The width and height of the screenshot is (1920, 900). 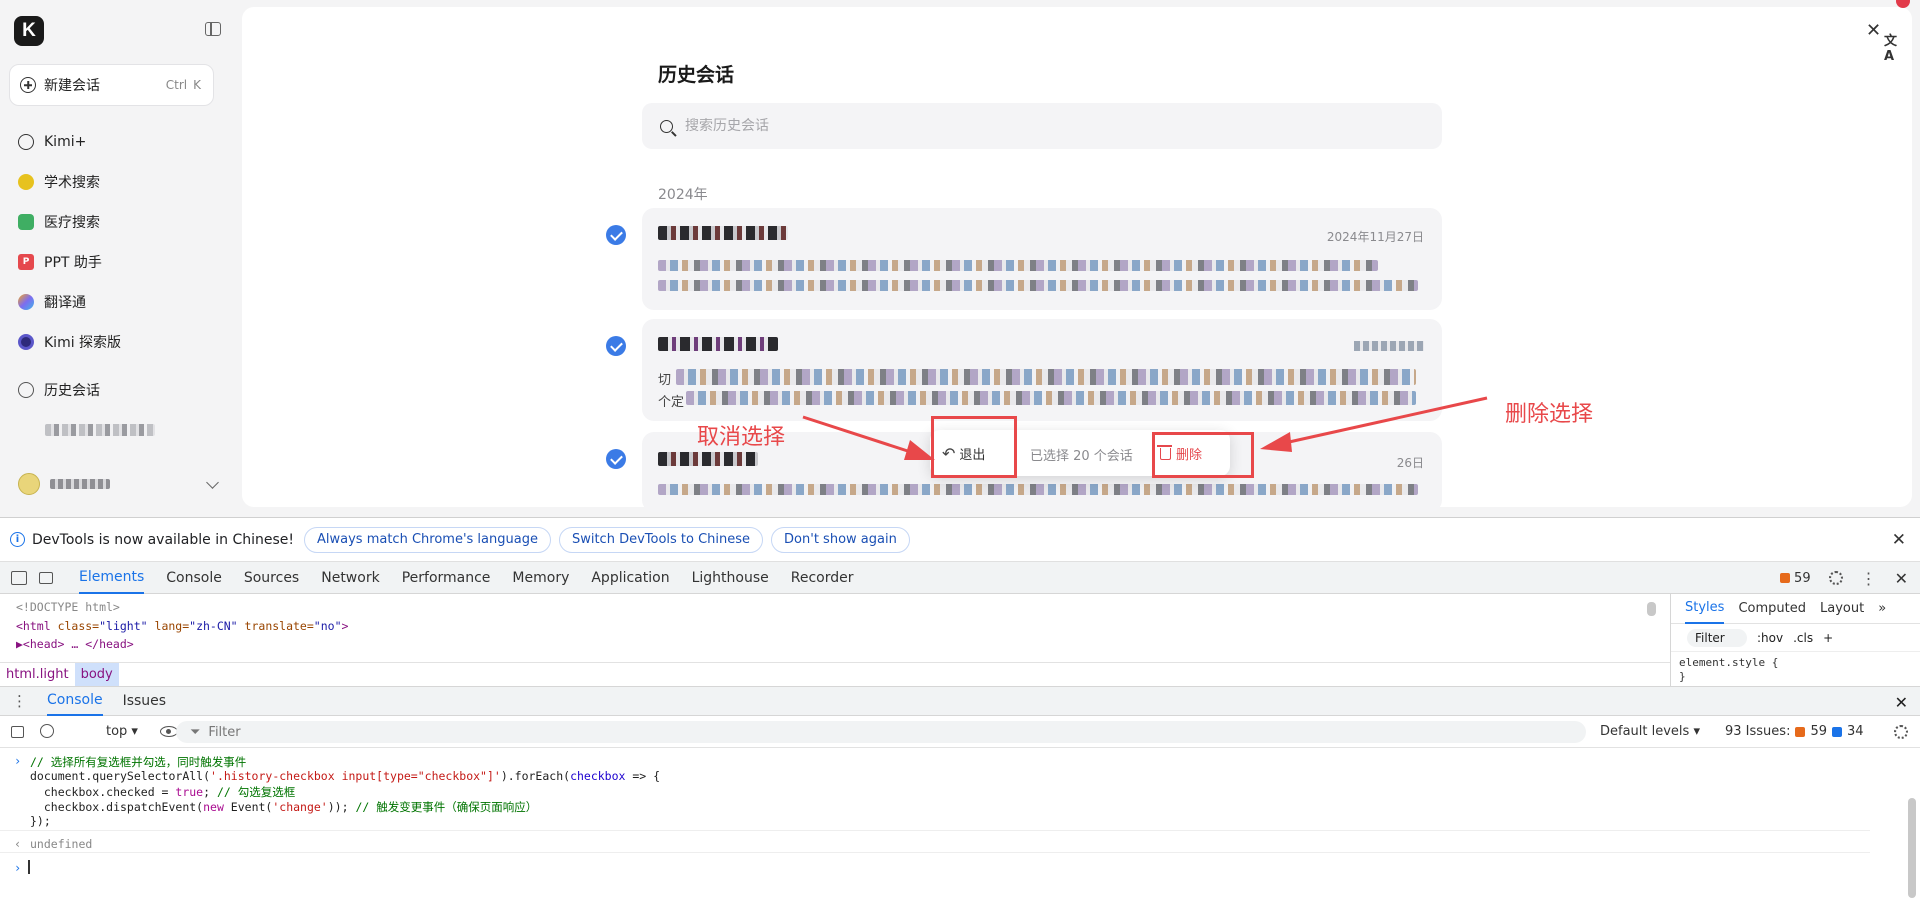 What do you see at coordinates (163, 539) in the screenshot?
I see `info-message: DevTools is now available in Chinese!` at bounding box center [163, 539].